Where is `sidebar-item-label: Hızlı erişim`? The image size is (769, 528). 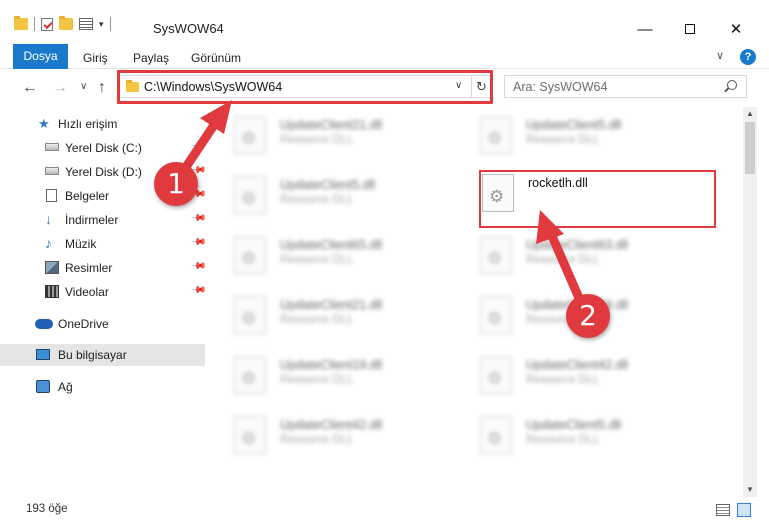 sidebar-item-label: Hızlı erişim is located at coordinates (88, 124).